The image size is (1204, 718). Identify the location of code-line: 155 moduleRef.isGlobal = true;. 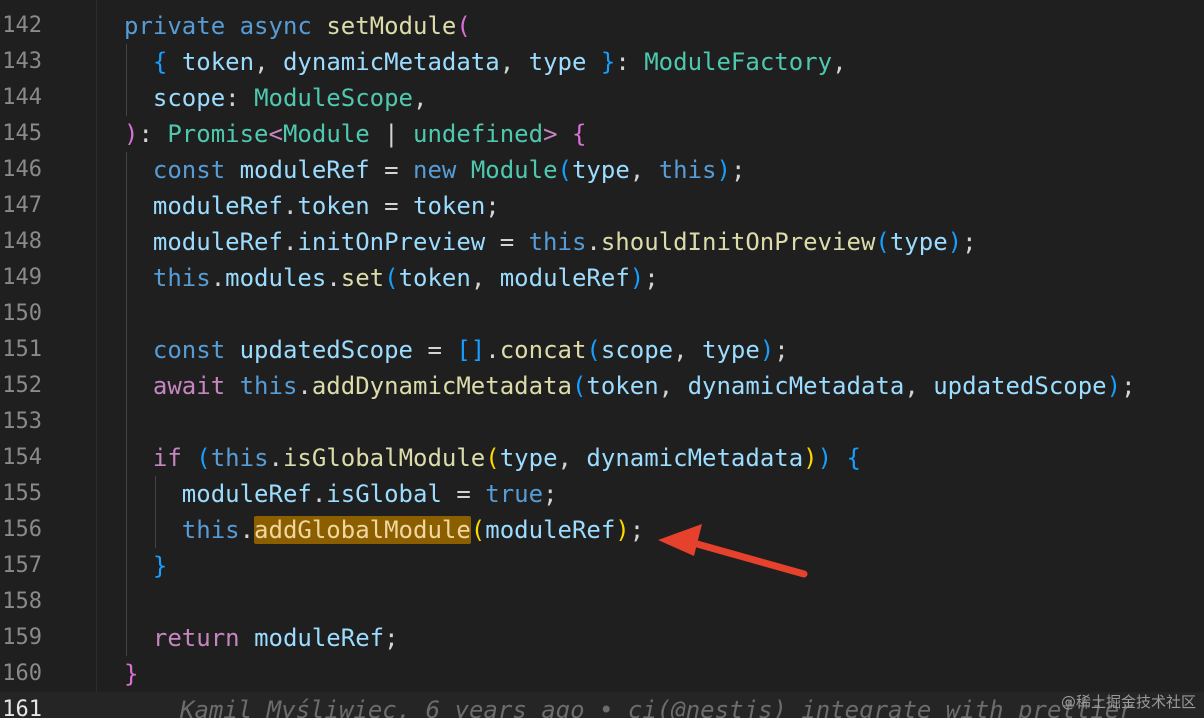
(602, 494).